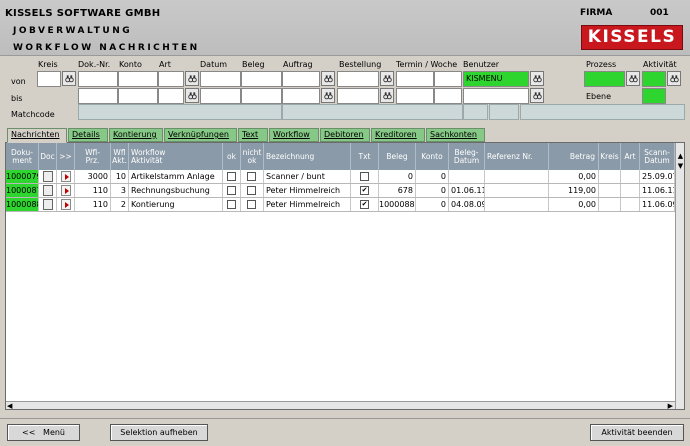  Describe the element at coordinates (192, 78) in the screenshot. I see `lookup-art-von-button` at that location.